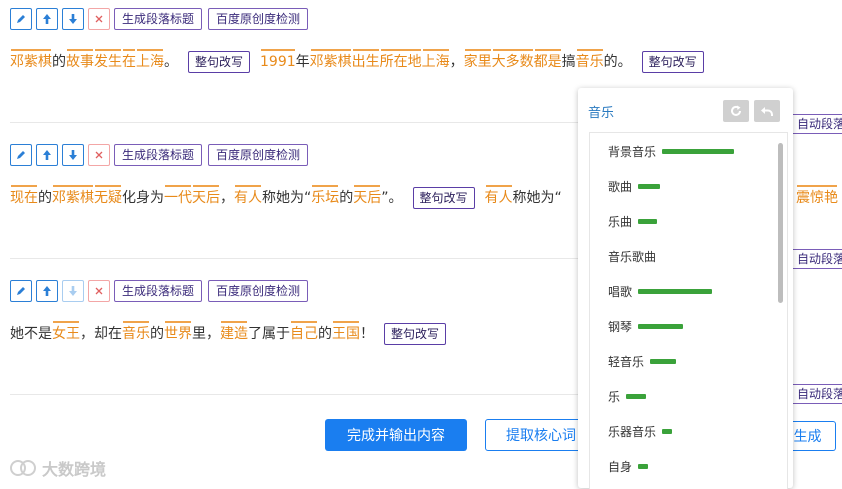  What do you see at coordinates (287, 198) in the screenshot?
I see `text-segment: 称她为“` at bounding box center [287, 198].